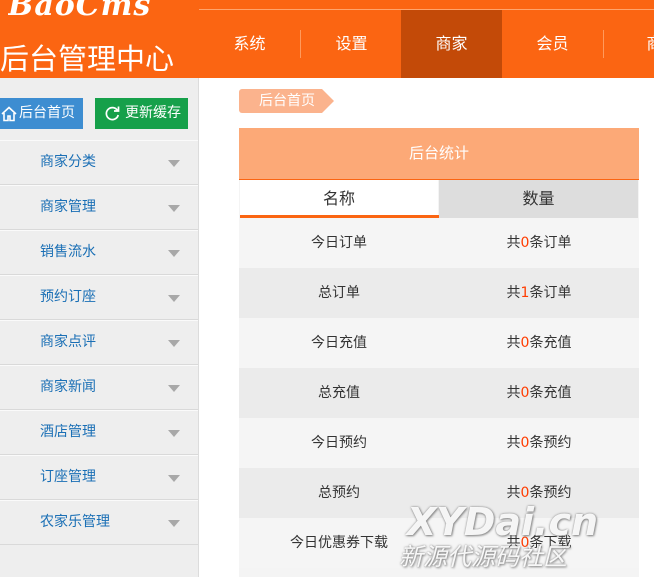 This screenshot has width=654, height=577. I want to click on row-name: 今日订单, so click(339, 243).